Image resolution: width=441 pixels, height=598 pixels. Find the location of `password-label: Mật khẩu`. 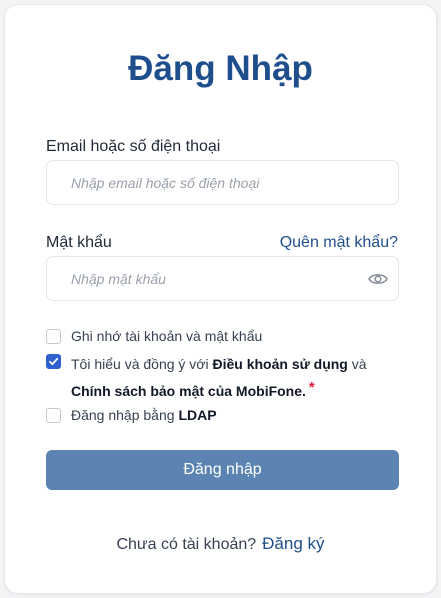

password-label: Mật khẩu is located at coordinates (79, 242).